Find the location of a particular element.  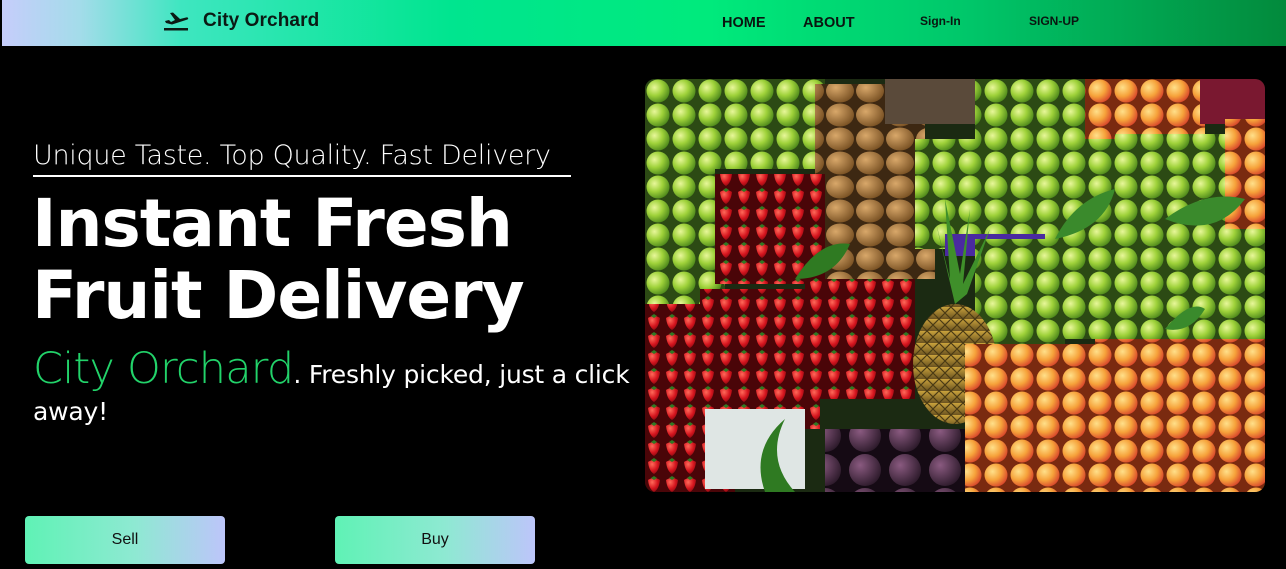

tagline-underline is located at coordinates (302, 176).